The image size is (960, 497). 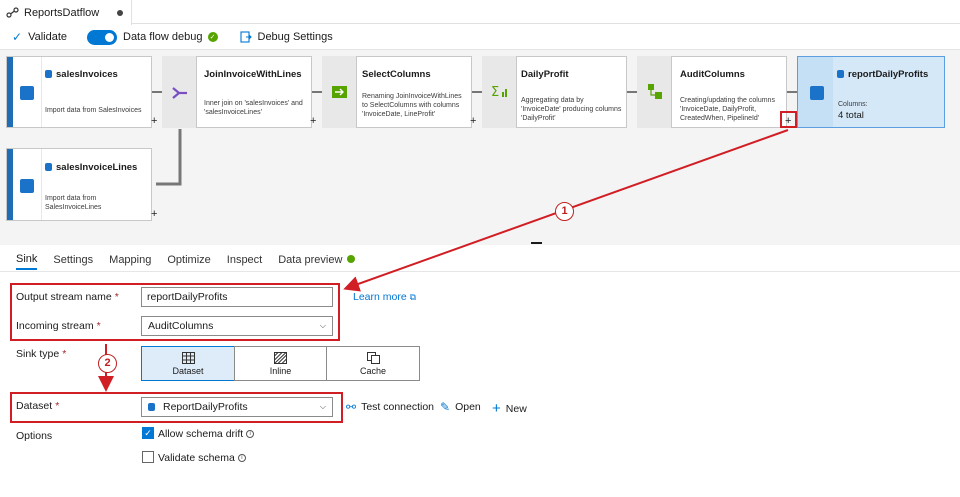 I want to click on validate-schema-label: Validate schema, so click(x=196, y=458).